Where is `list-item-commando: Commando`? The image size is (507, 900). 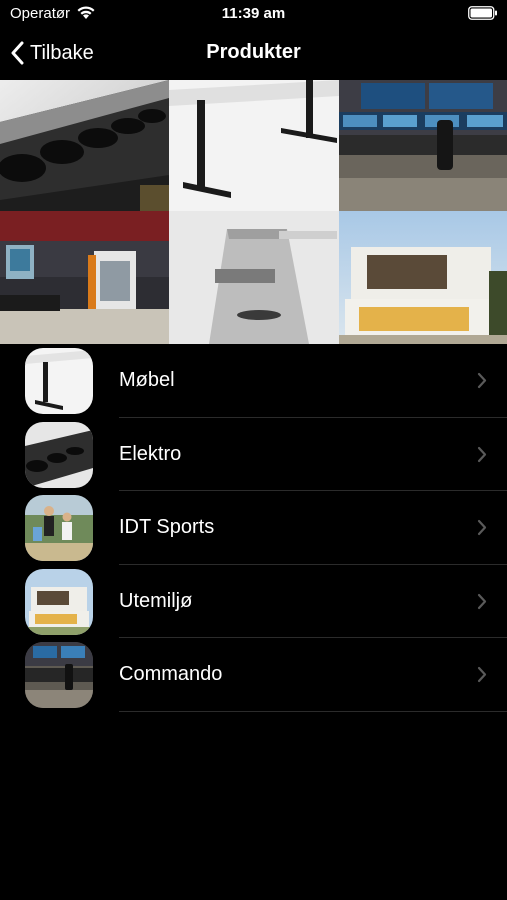
list-item-commando: Commando is located at coordinates (253, 675).